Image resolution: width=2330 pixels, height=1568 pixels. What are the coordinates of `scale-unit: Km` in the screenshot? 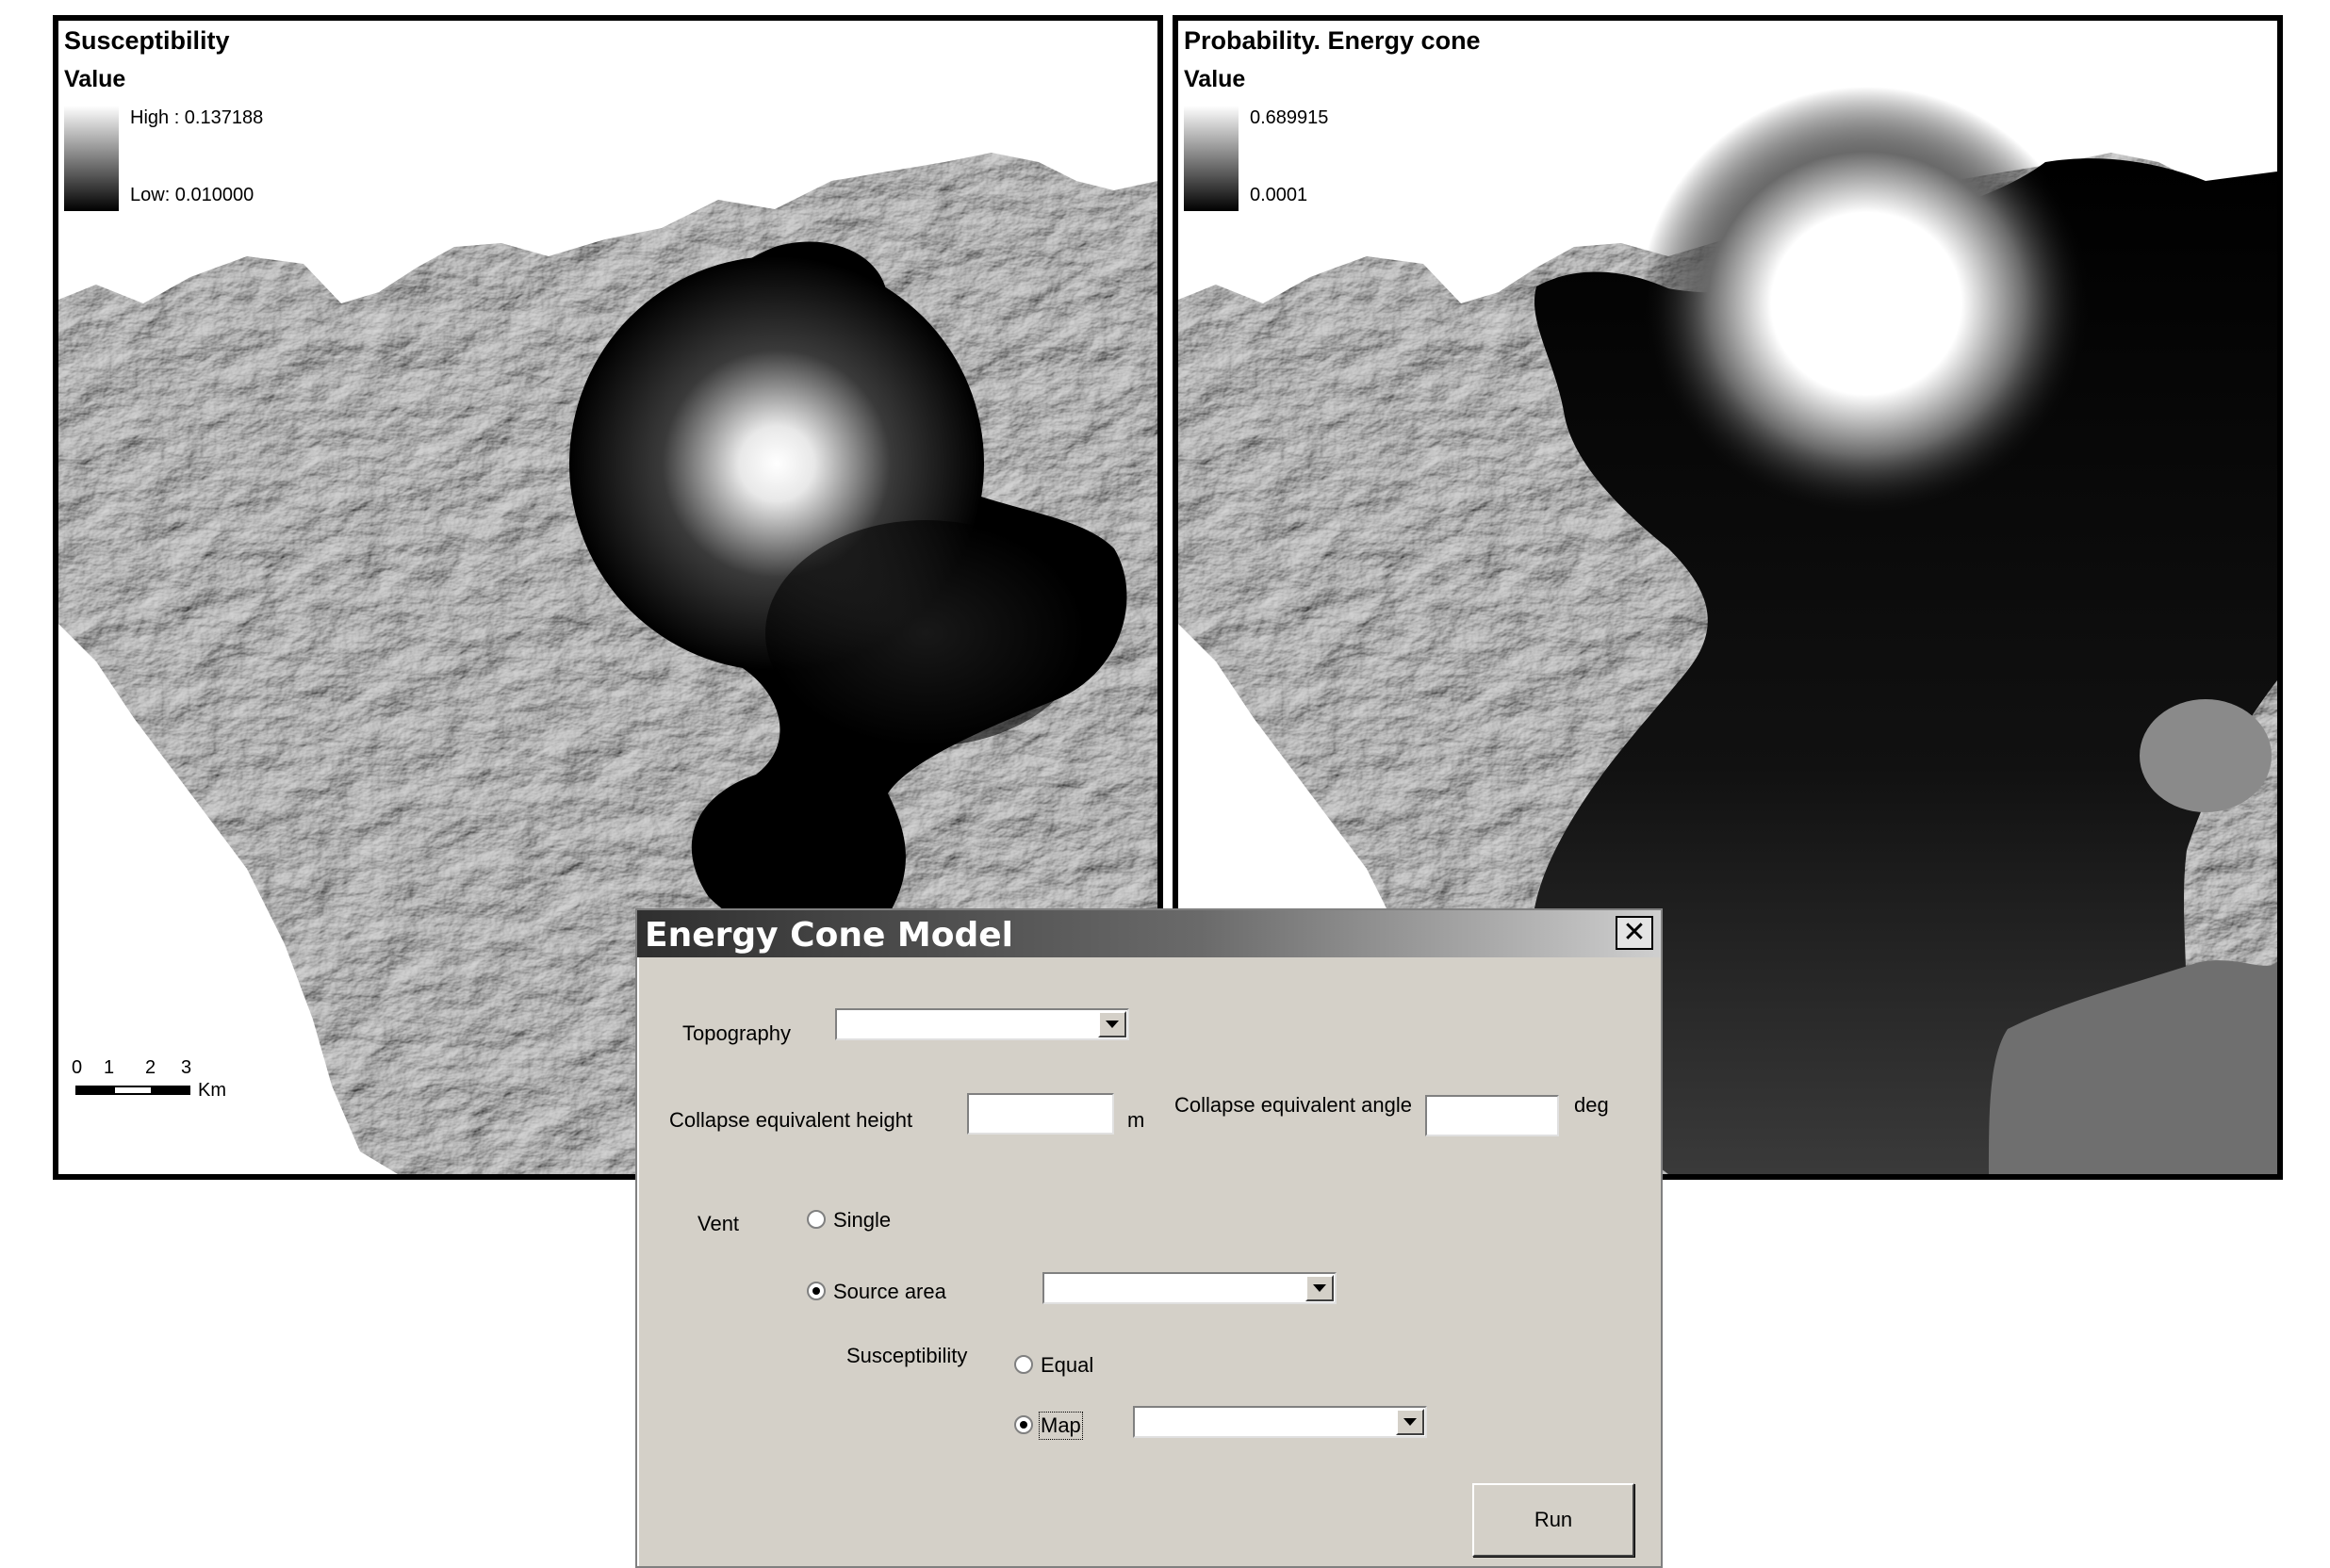 It's located at (212, 1091).